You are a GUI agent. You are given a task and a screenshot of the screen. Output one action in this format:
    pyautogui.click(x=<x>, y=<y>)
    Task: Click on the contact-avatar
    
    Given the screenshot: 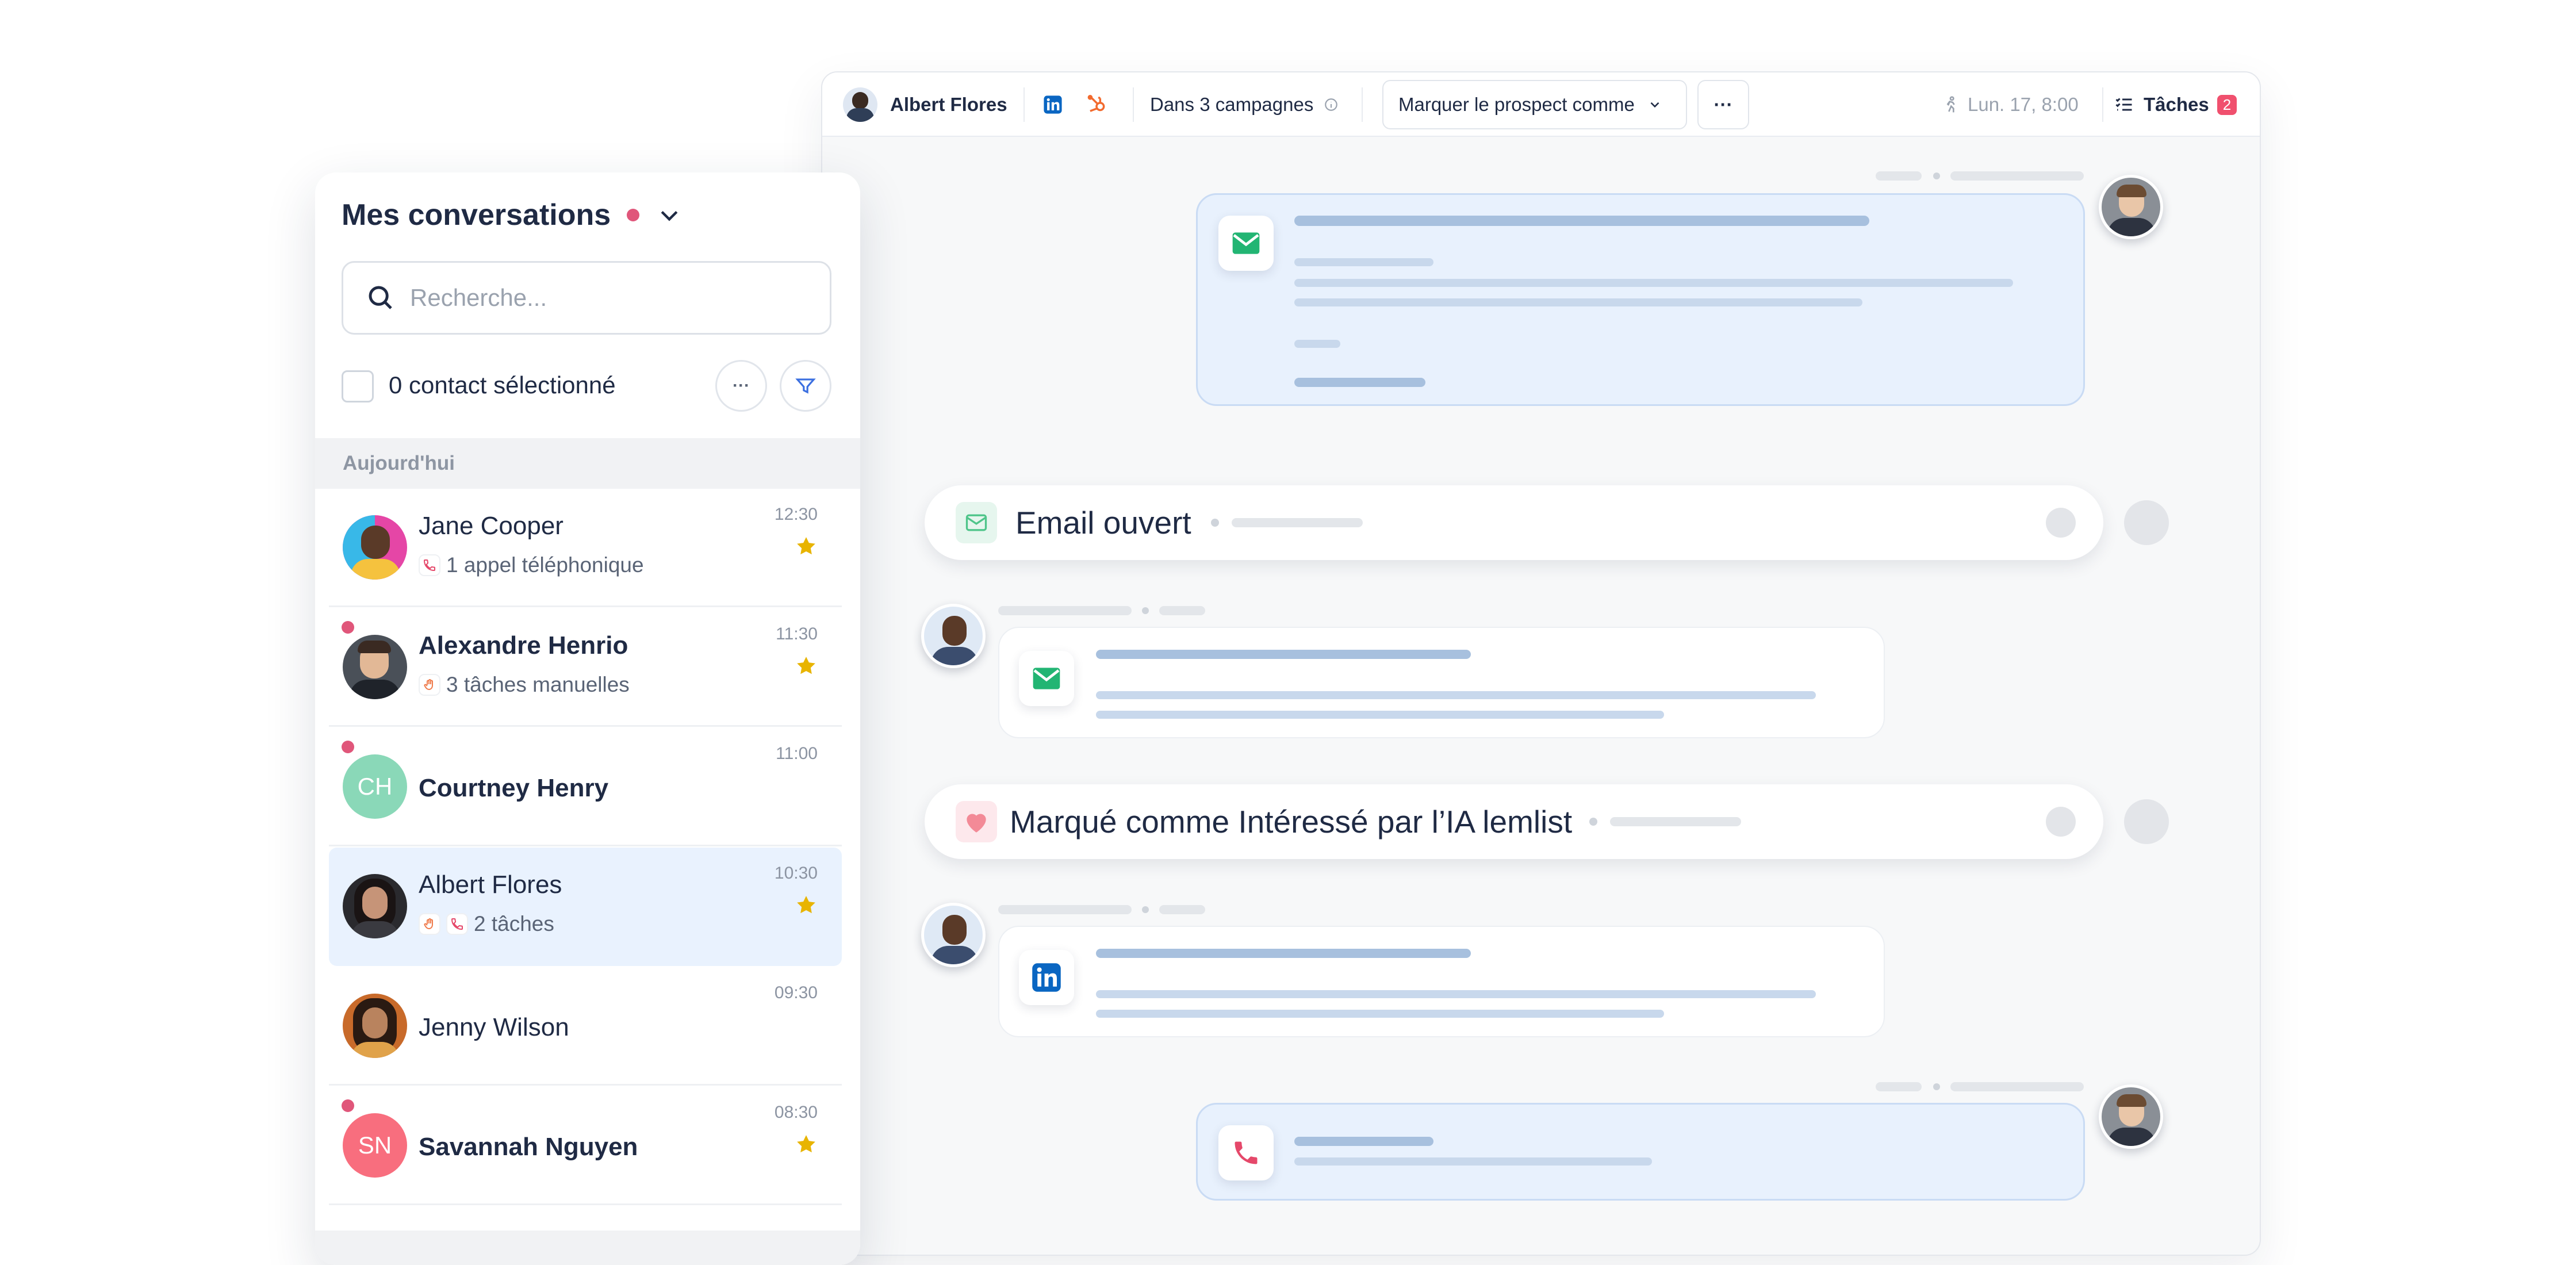 What is the action you would take?
    pyautogui.click(x=860, y=104)
    